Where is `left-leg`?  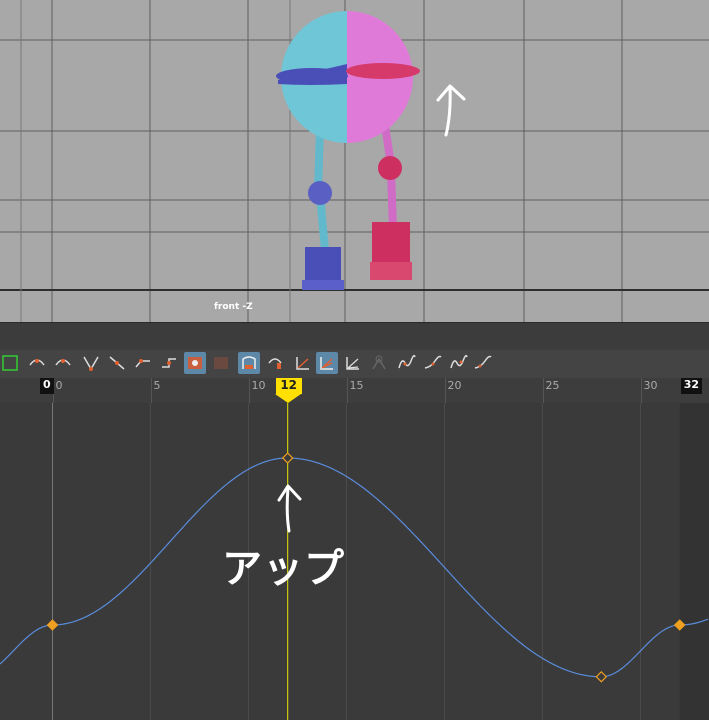 left-leg is located at coordinates (323, 208).